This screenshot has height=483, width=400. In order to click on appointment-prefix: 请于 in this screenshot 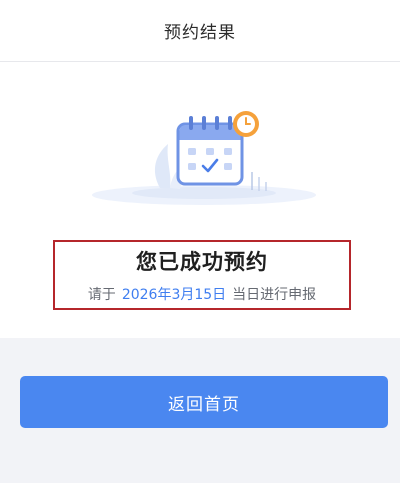, I will do `click(101, 295)`.